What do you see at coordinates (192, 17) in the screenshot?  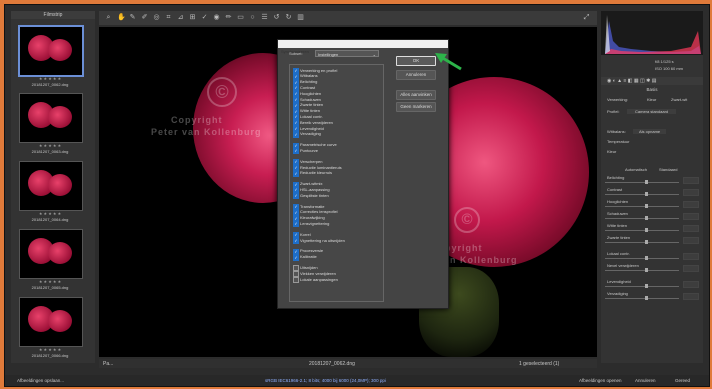 I see `transform-icon: ⊞` at bounding box center [192, 17].